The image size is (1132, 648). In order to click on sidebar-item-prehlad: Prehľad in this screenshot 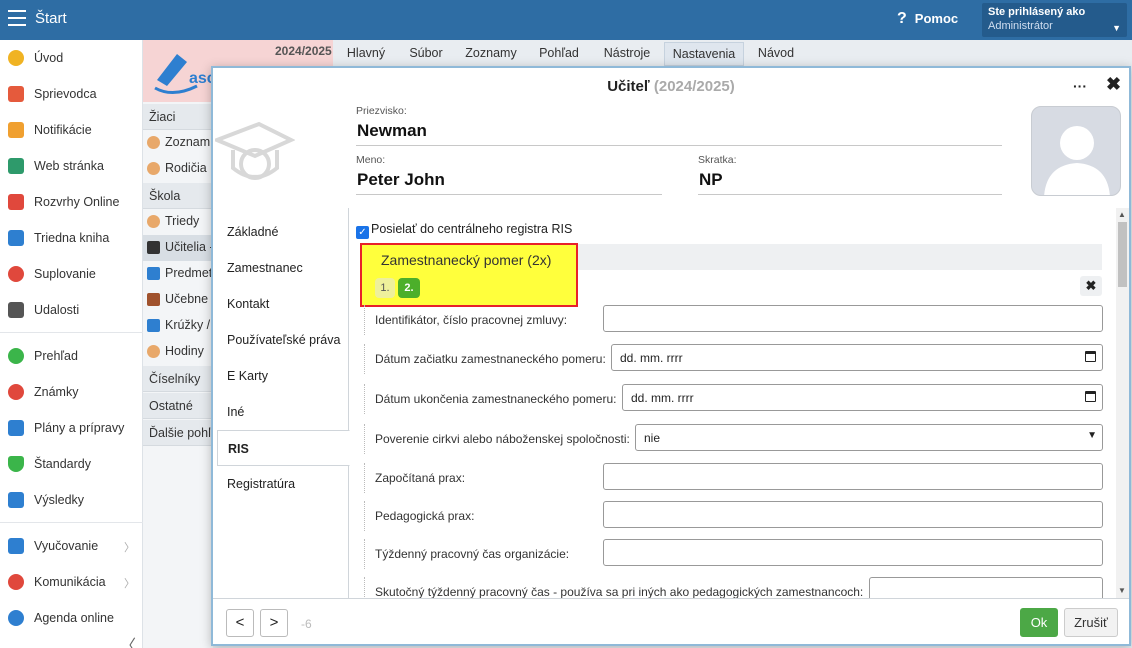, I will do `click(71, 356)`.